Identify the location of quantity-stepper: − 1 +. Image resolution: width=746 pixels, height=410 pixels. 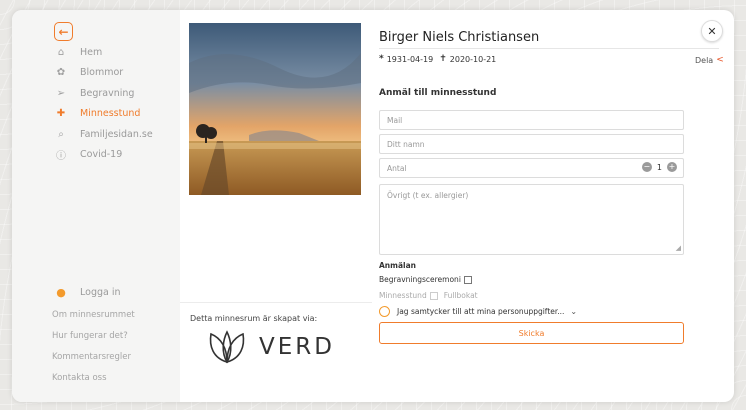
(659, 167).